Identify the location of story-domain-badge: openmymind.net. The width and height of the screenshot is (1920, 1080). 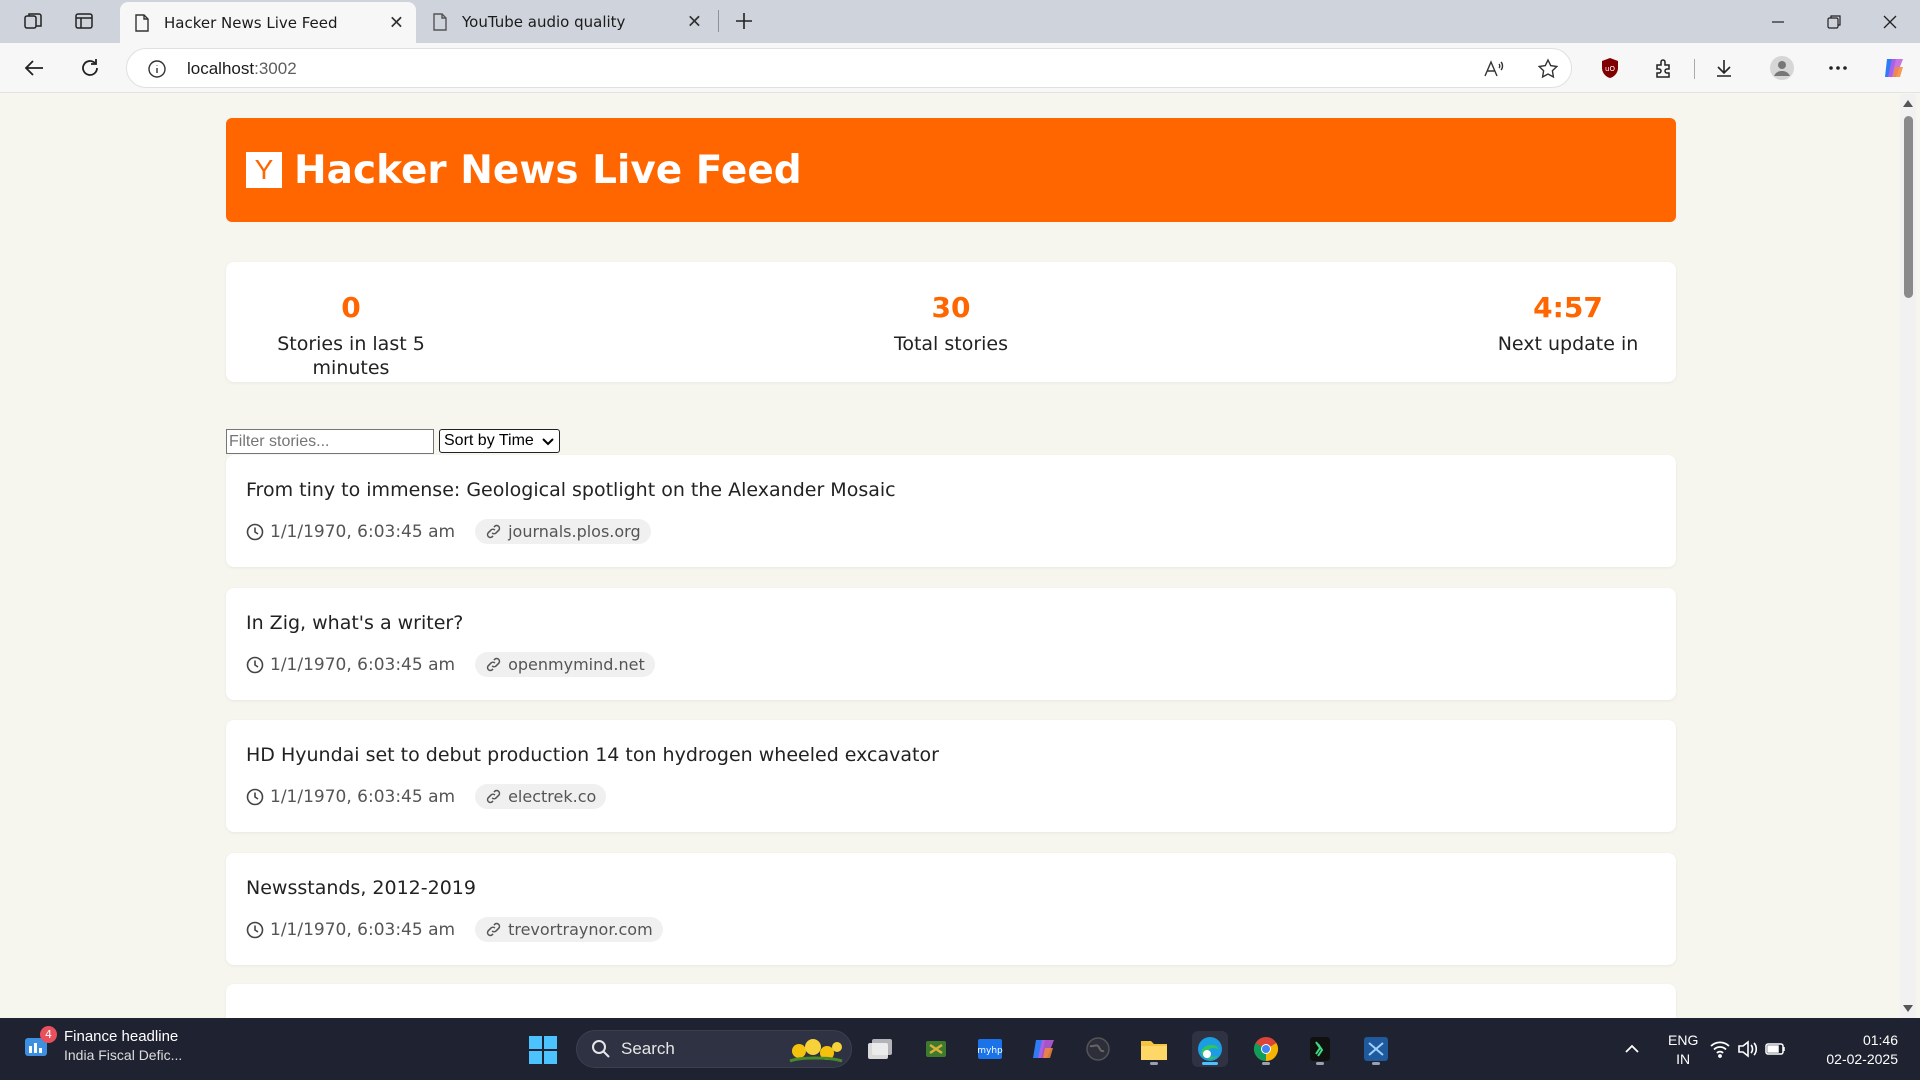
(565, 664).